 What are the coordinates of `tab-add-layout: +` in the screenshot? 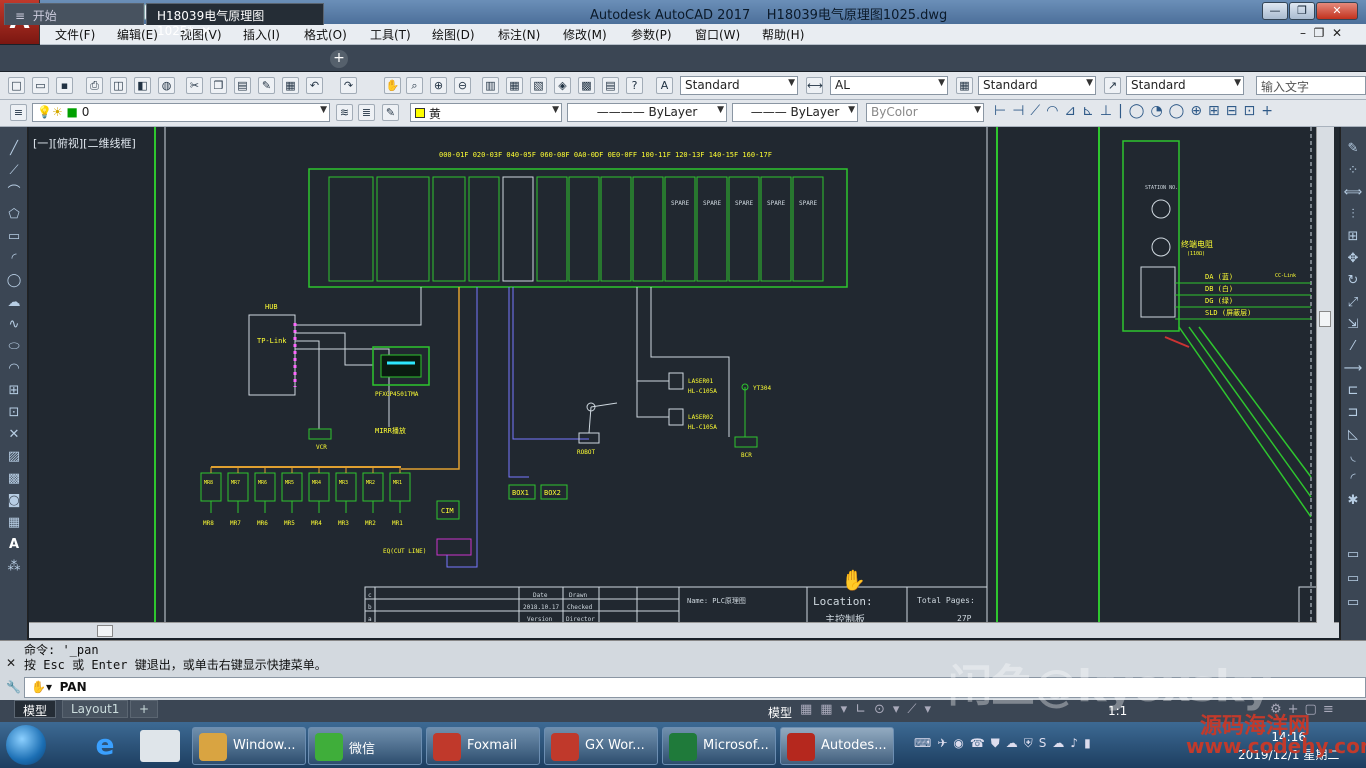 It's located at (144, 709).